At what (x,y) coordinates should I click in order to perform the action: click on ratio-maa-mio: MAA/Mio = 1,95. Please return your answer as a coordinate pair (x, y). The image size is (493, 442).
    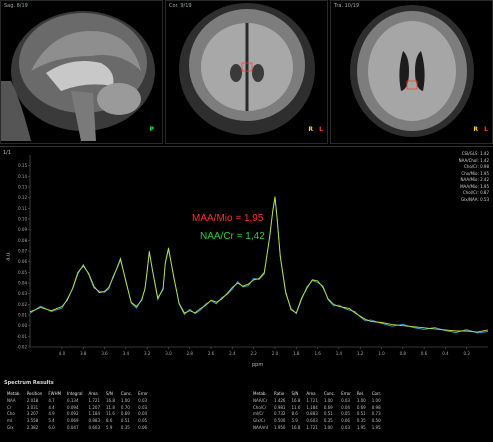
    Looking at the image, I should click on (228, 218).